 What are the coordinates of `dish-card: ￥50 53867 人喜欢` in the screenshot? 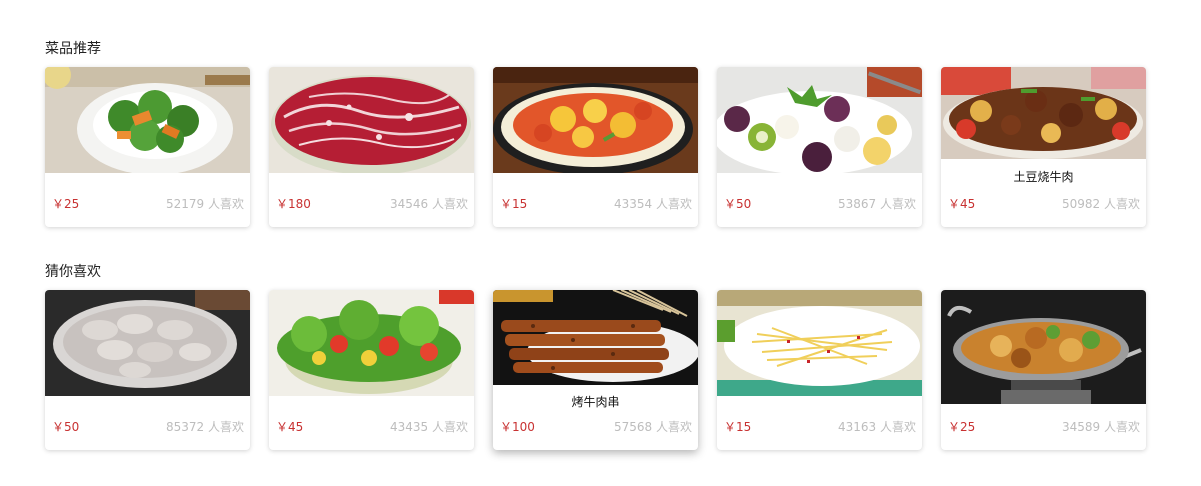 It's located at (819, 147).